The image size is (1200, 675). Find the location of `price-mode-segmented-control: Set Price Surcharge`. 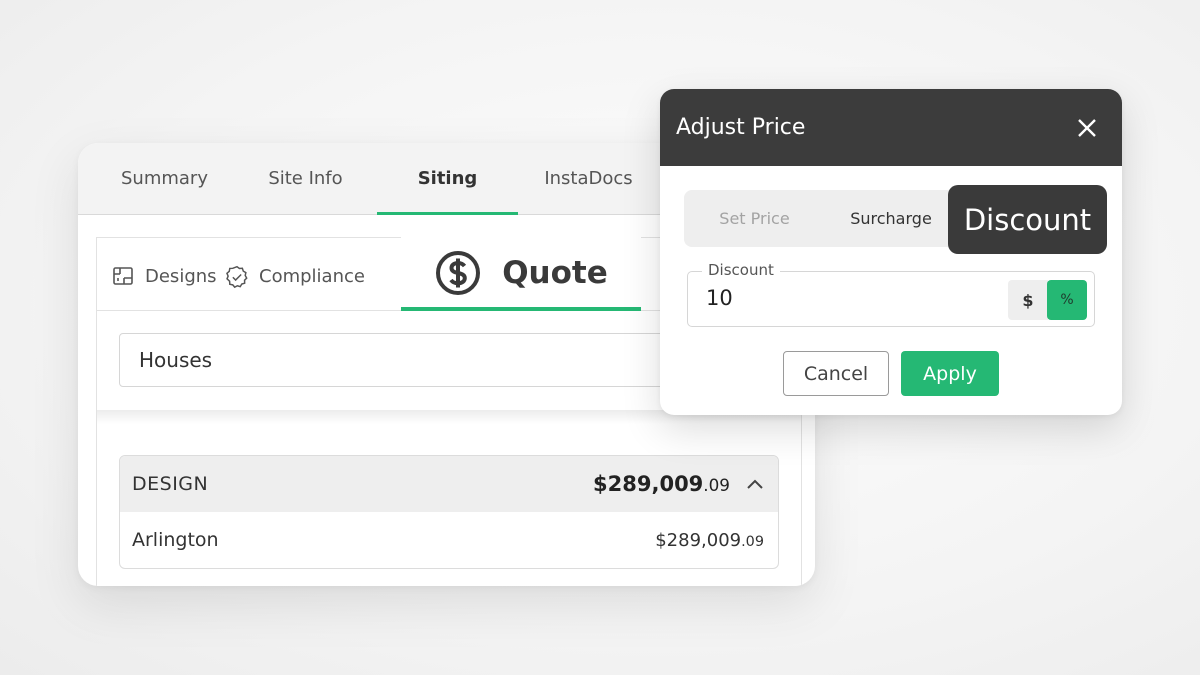

price-mode-segmented-control: Set Price Surcharge is located at coordinates (819, 218).